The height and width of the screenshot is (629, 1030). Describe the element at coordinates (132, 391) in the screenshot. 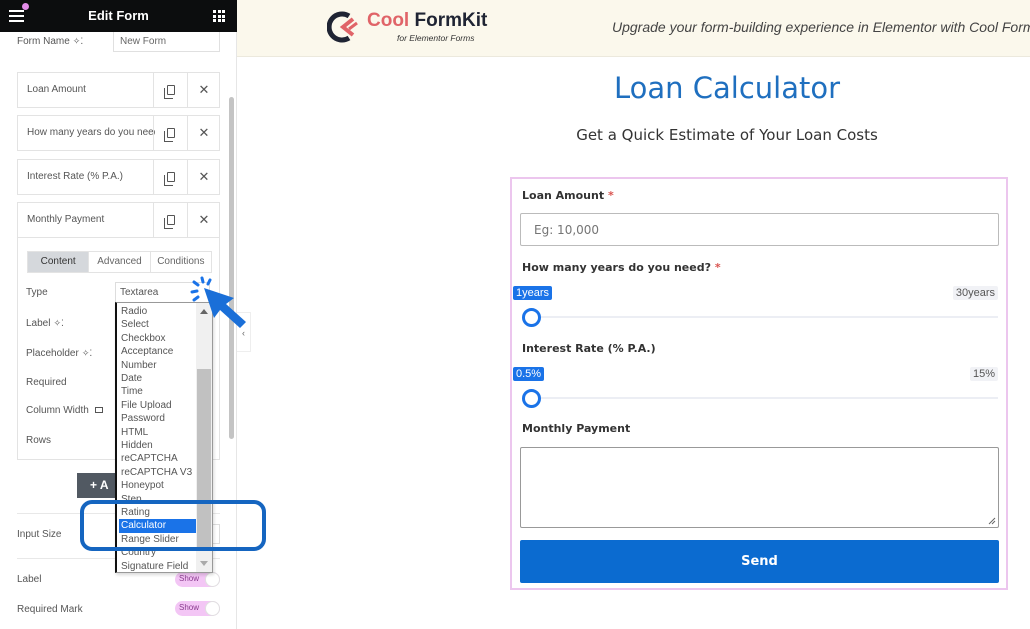

I see `dropdown-option: Time` at that location.